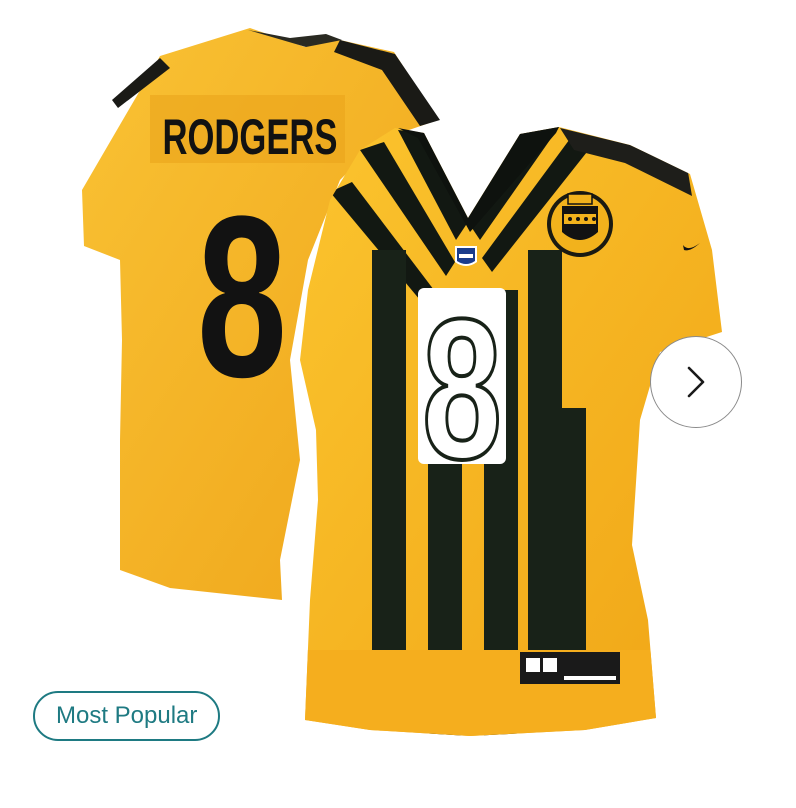 This screenshot has width=796, height=808. Describe the element at coordinates (580, 224) in the screenshot. I see `team-crest-icon` at that location.